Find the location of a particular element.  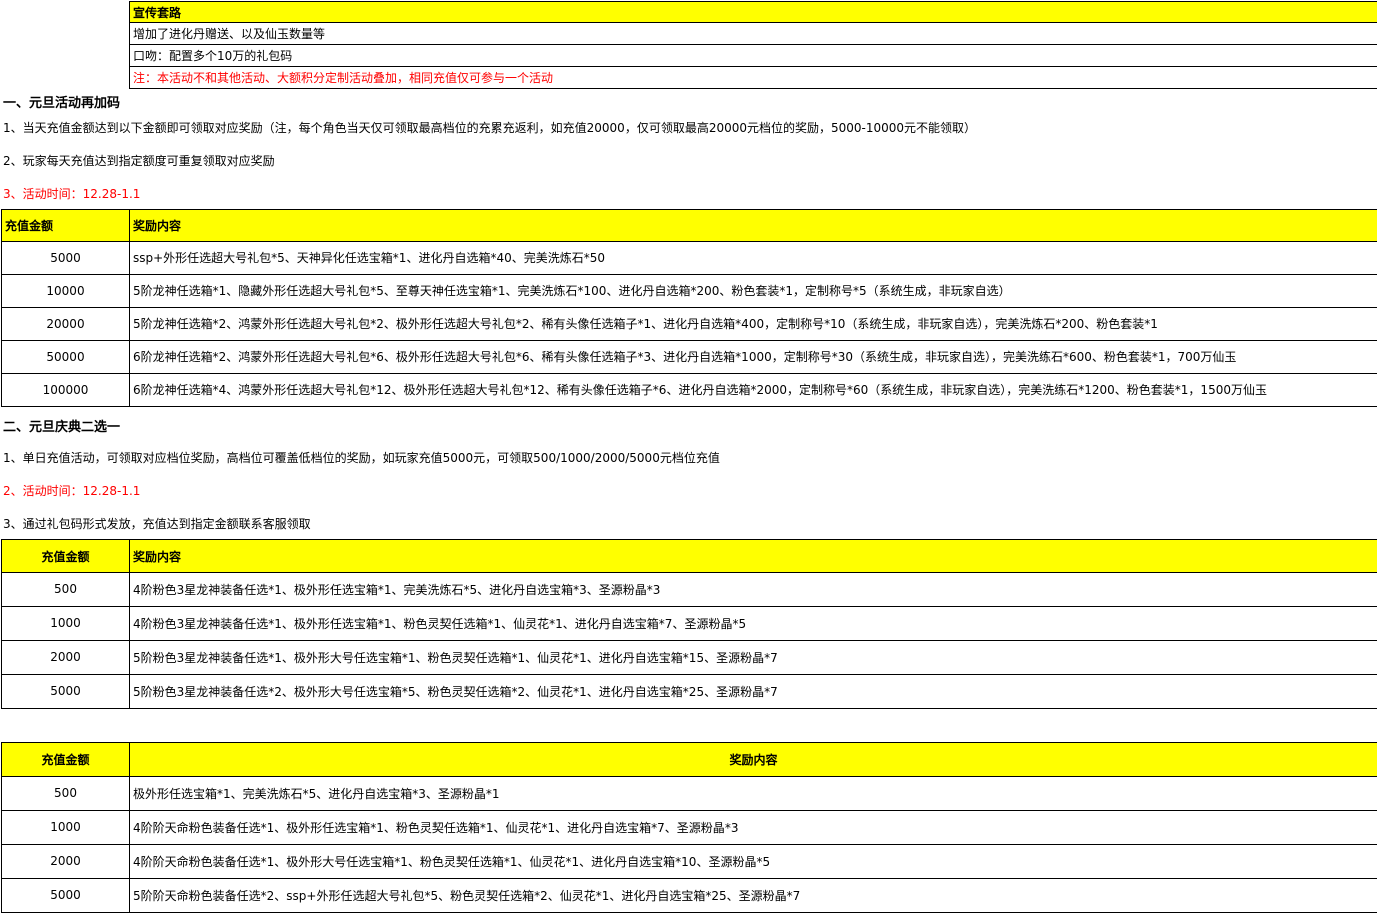

section-2-line-3: 3、通过礼包码形式发放，充值达到指定金额联系客服领取 is located at coordinates (157, 524).